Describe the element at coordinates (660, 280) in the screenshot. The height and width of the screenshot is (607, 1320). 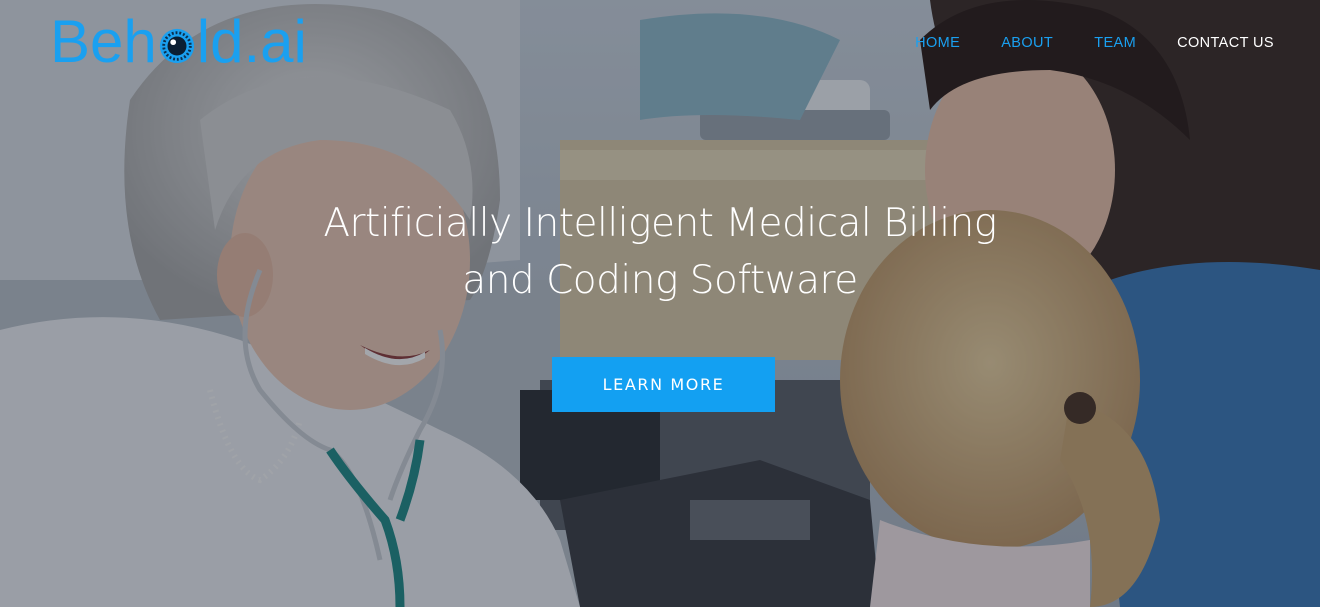
I see `hero-headline-line2: and Coding Software` at that location.